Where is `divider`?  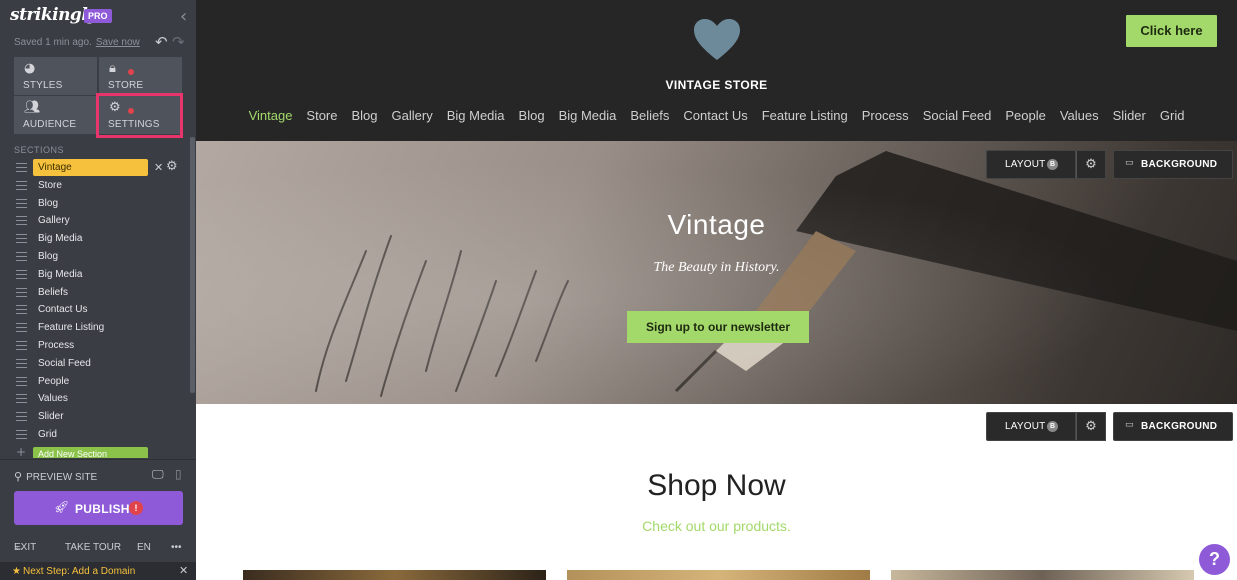 divider is located at coordinates (98, 459).